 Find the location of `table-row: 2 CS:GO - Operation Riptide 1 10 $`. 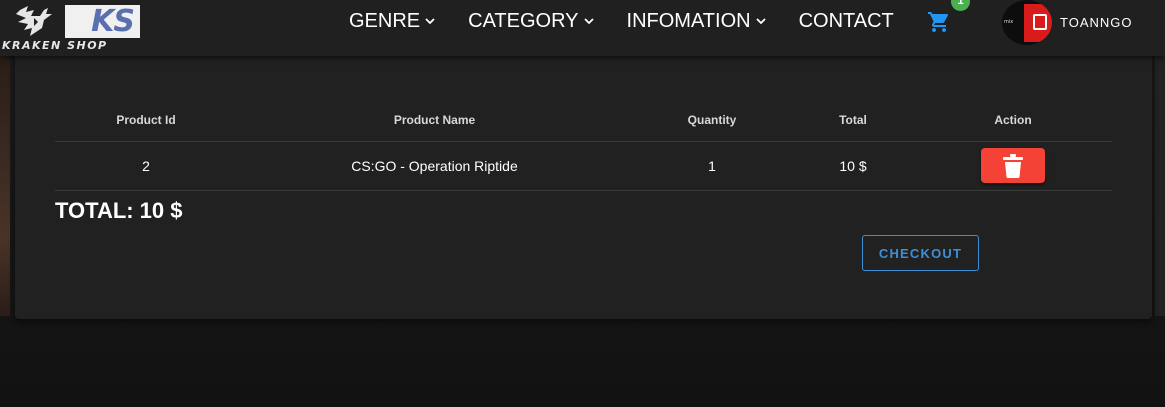

table-row: 2 CS:GO - Operation Riptide 1 10 $ is located at coordinates (583, 166).